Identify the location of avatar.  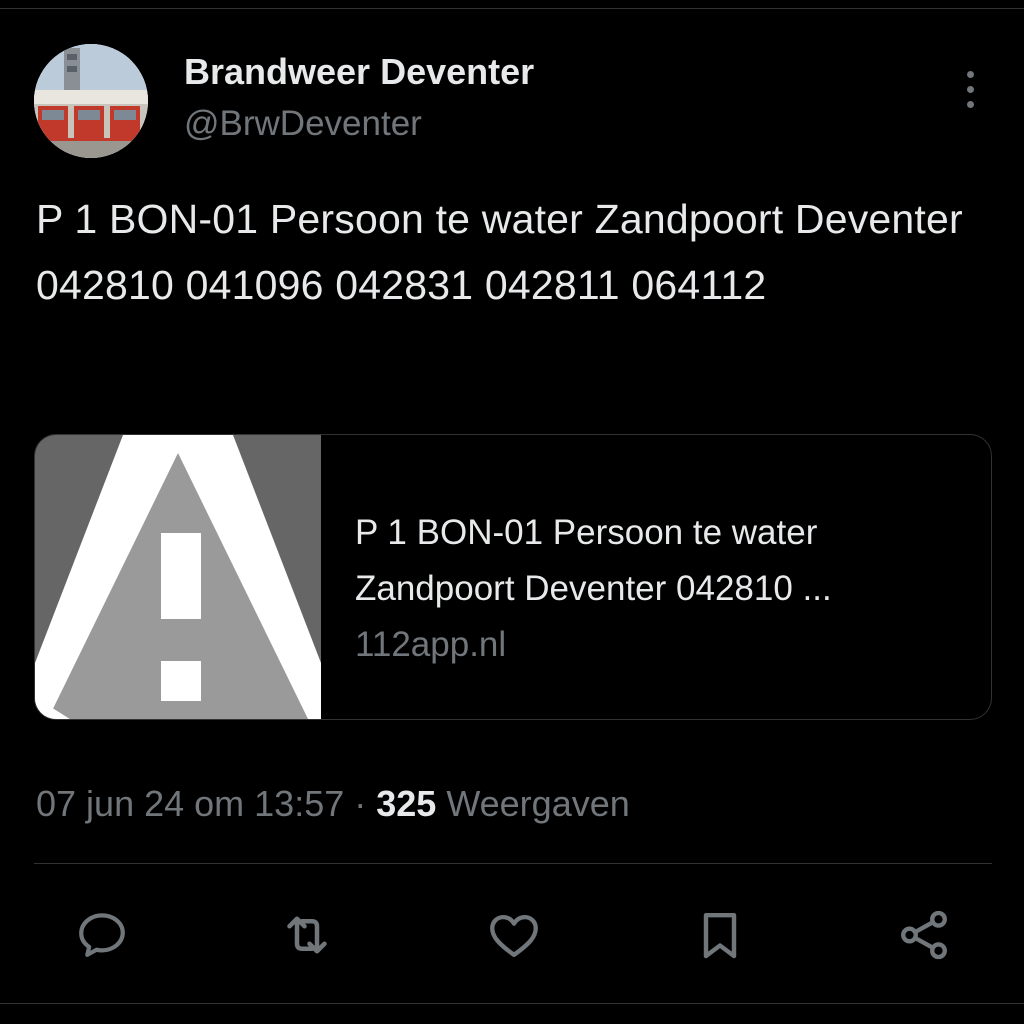
(91, 101).